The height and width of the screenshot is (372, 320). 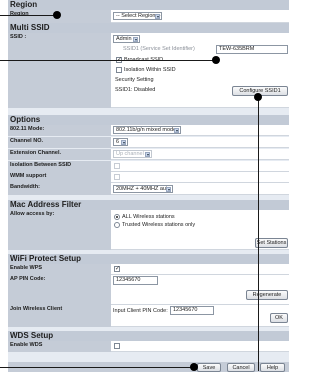 I want to click on radio-trusted-stations, so click(x=117, y=225).